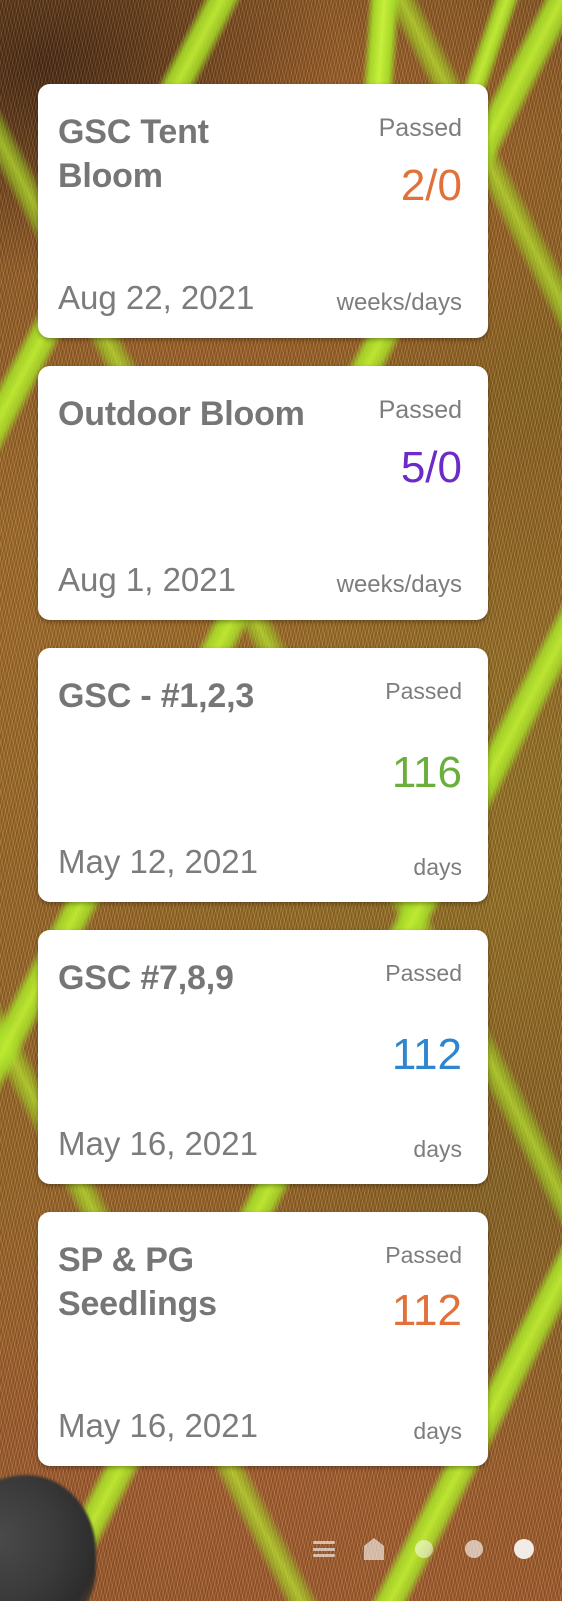 Image resolution: width=562 pixels, height=1601 pixels. I want to click on card-date: May 12, 2021, so click(158, 861).